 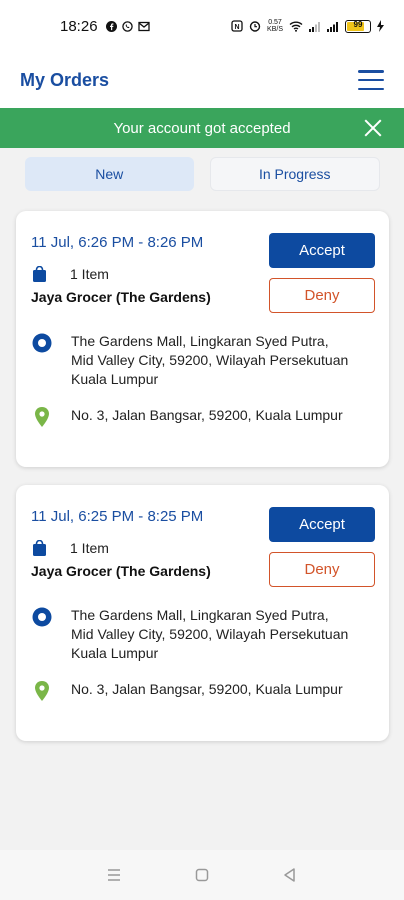 I want to click on tab-new: New, so click(x=109, y=174).